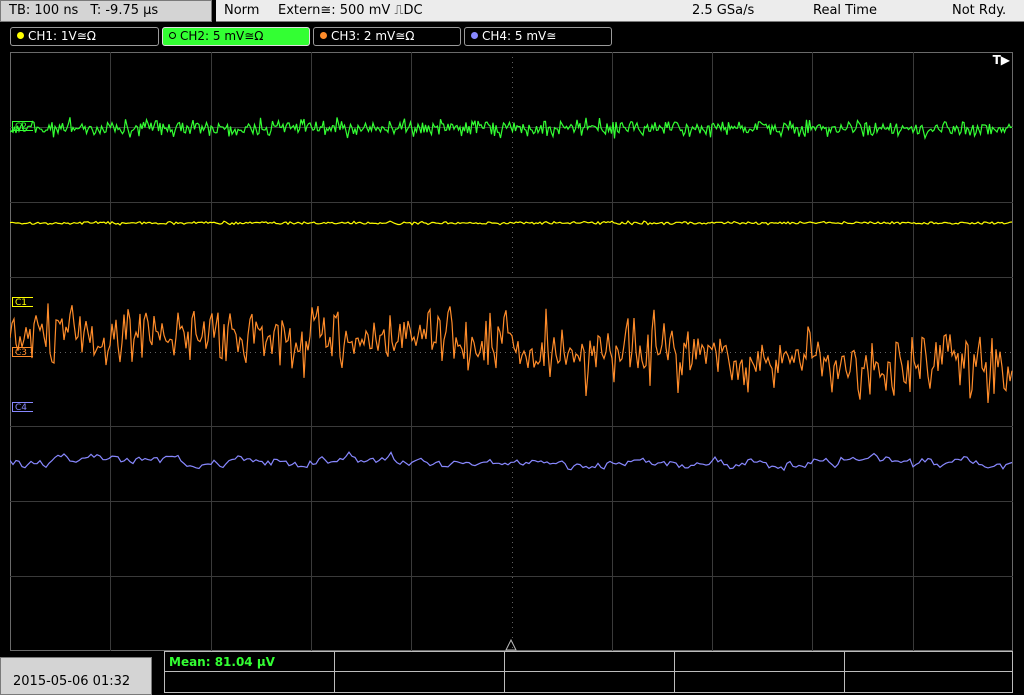 This screenshot has height=695, width=1024. What do you see at coordinates (250, 662) in the screenshot?
I see `measurement-mean: Mean: 81.04 µV` at bounding box center [250, 662].